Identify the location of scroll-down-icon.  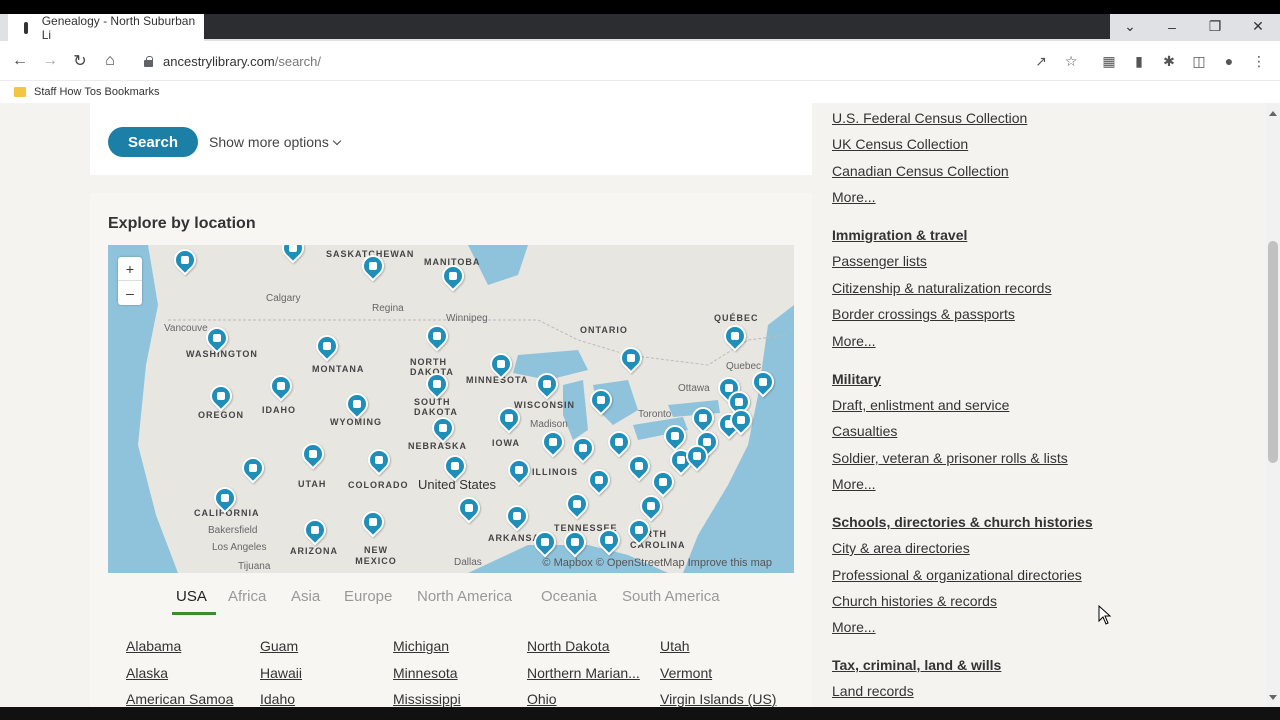
(1273, 697).